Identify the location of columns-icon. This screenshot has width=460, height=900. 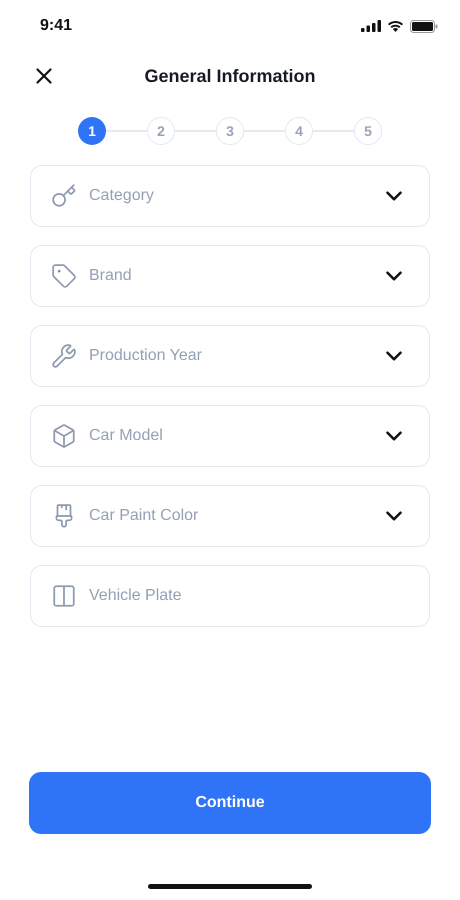
(64, 596).